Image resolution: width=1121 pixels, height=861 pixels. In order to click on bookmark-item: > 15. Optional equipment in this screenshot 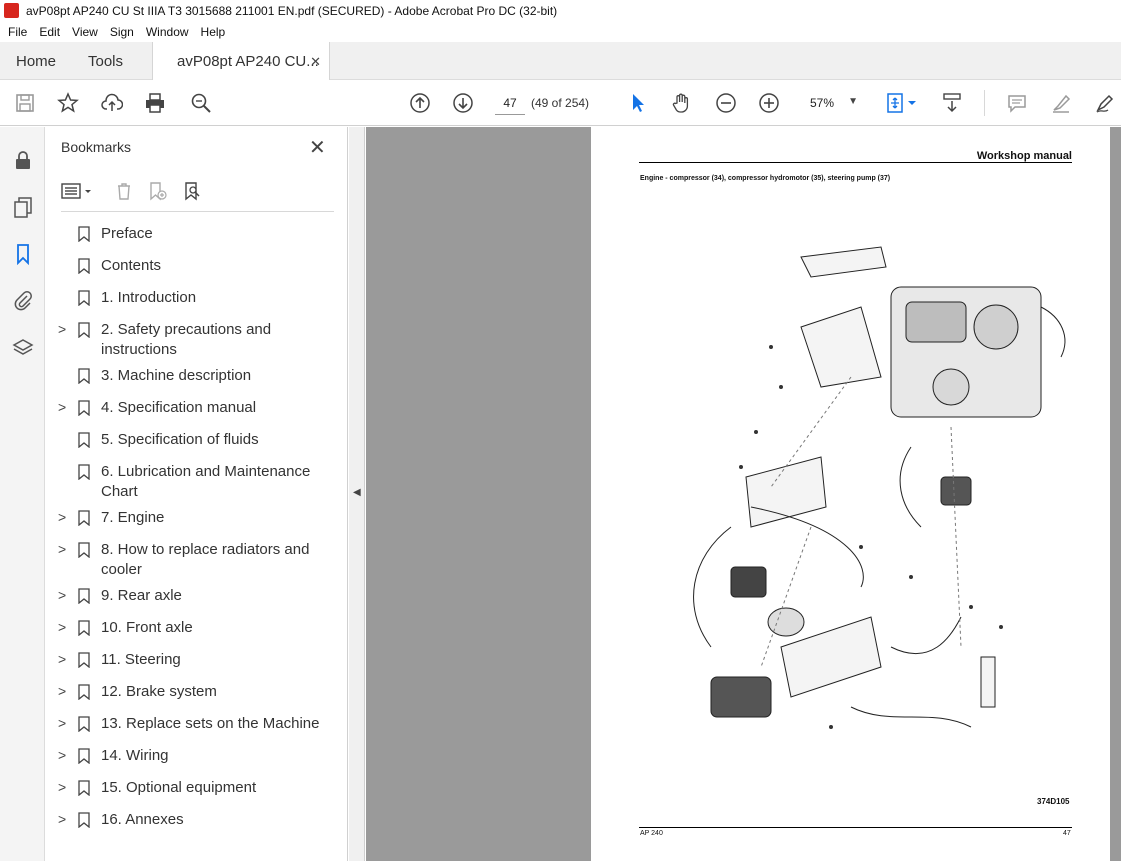, I will do `click(197, 793)`.